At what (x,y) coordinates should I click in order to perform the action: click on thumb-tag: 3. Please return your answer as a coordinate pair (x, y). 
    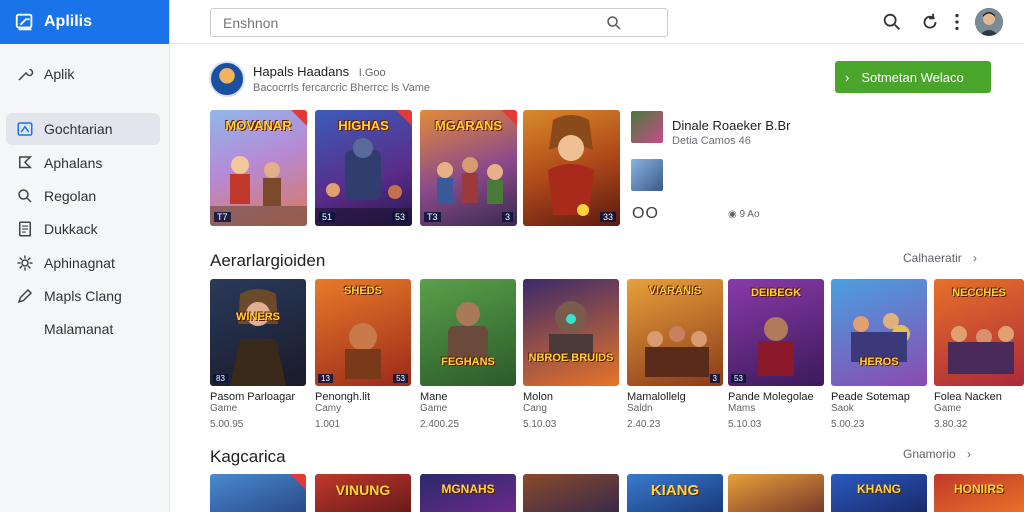
    Looking at the image, I should click on (507, 217).